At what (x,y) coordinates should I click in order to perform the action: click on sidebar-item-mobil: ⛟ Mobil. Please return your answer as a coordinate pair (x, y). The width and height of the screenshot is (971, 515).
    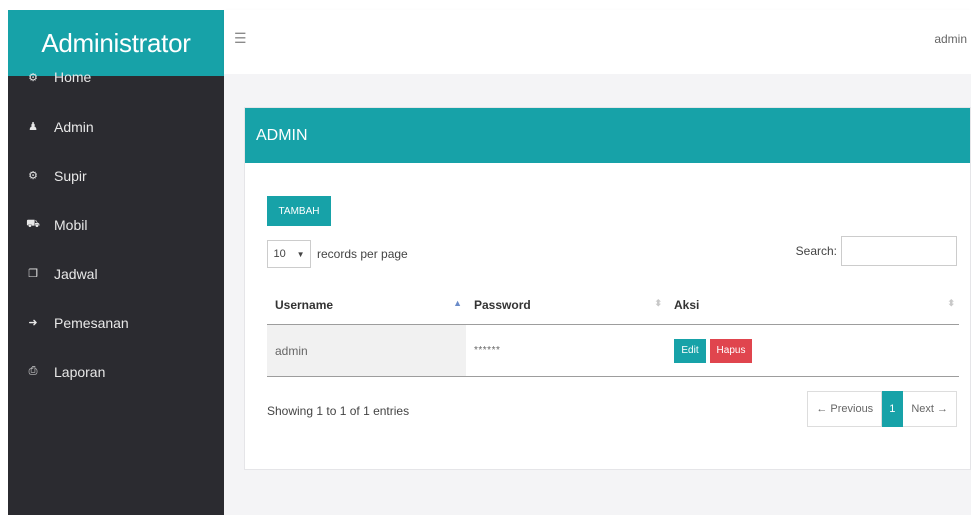
    Looking at the image, I should click on (116, 224).